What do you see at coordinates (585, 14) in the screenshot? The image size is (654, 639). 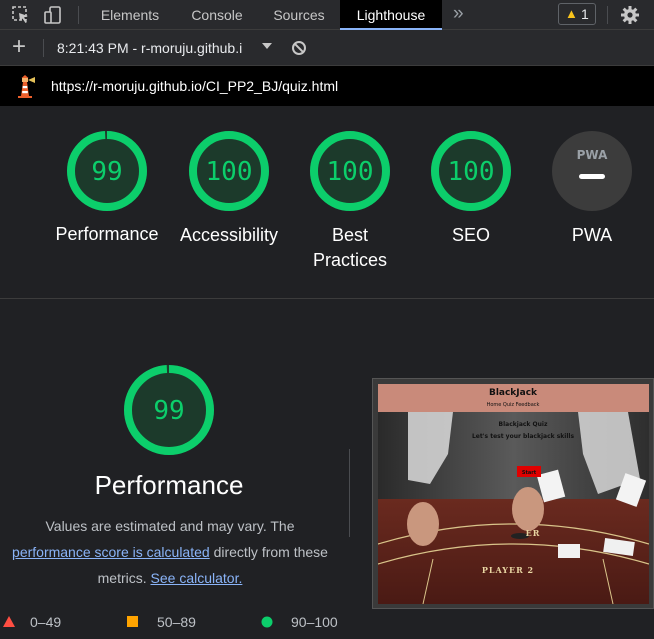 I see `warning-count: 1` at bounding box center [585, 14].